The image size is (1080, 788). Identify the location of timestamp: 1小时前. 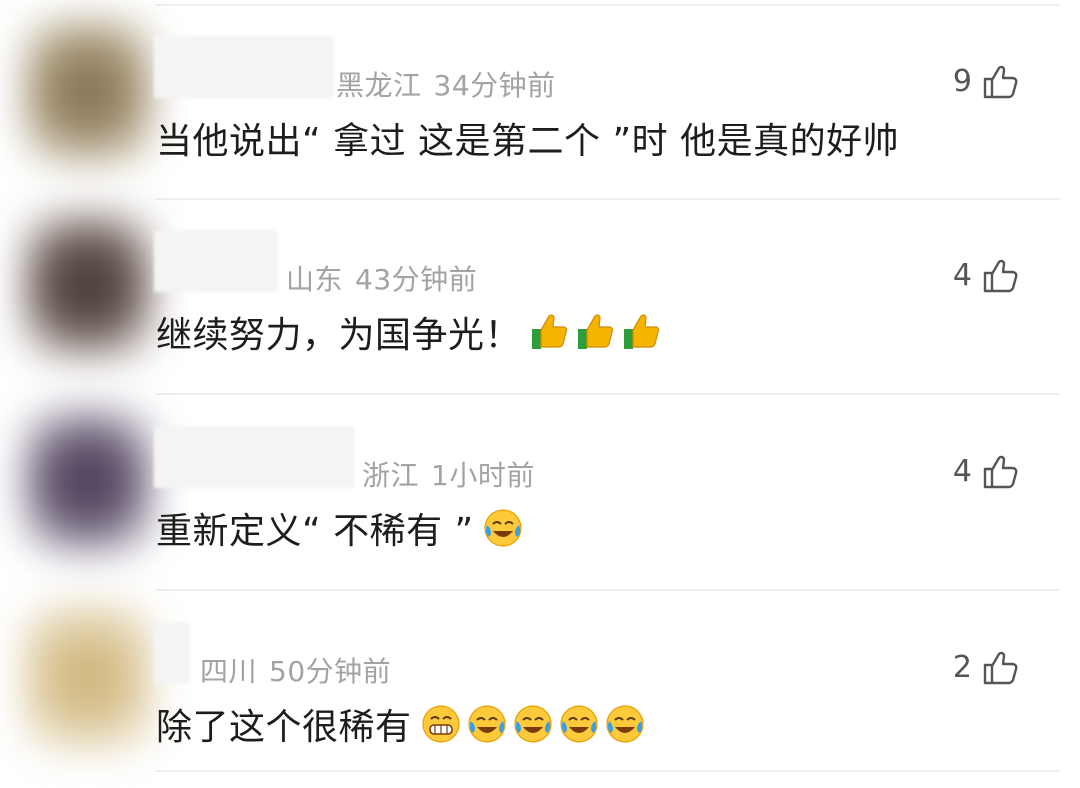
(483, 475).